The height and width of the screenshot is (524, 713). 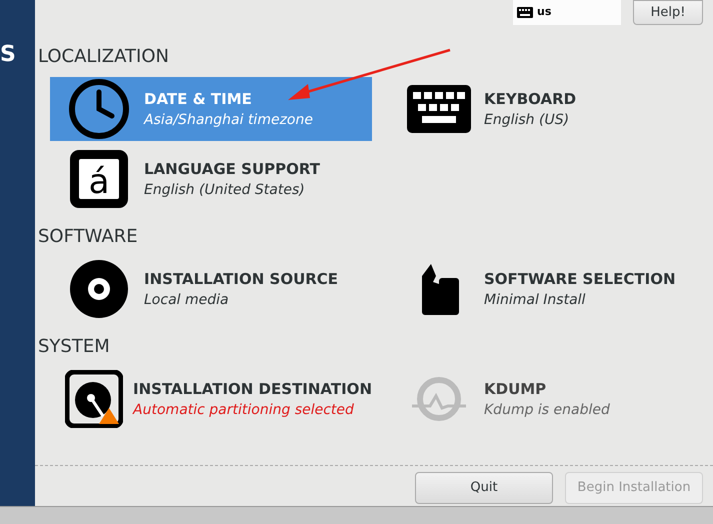 What do you see at coordinates (225, 190) in the screenshot?
I see `spoke-status: English (United States)` at bounding box center [225, 190].